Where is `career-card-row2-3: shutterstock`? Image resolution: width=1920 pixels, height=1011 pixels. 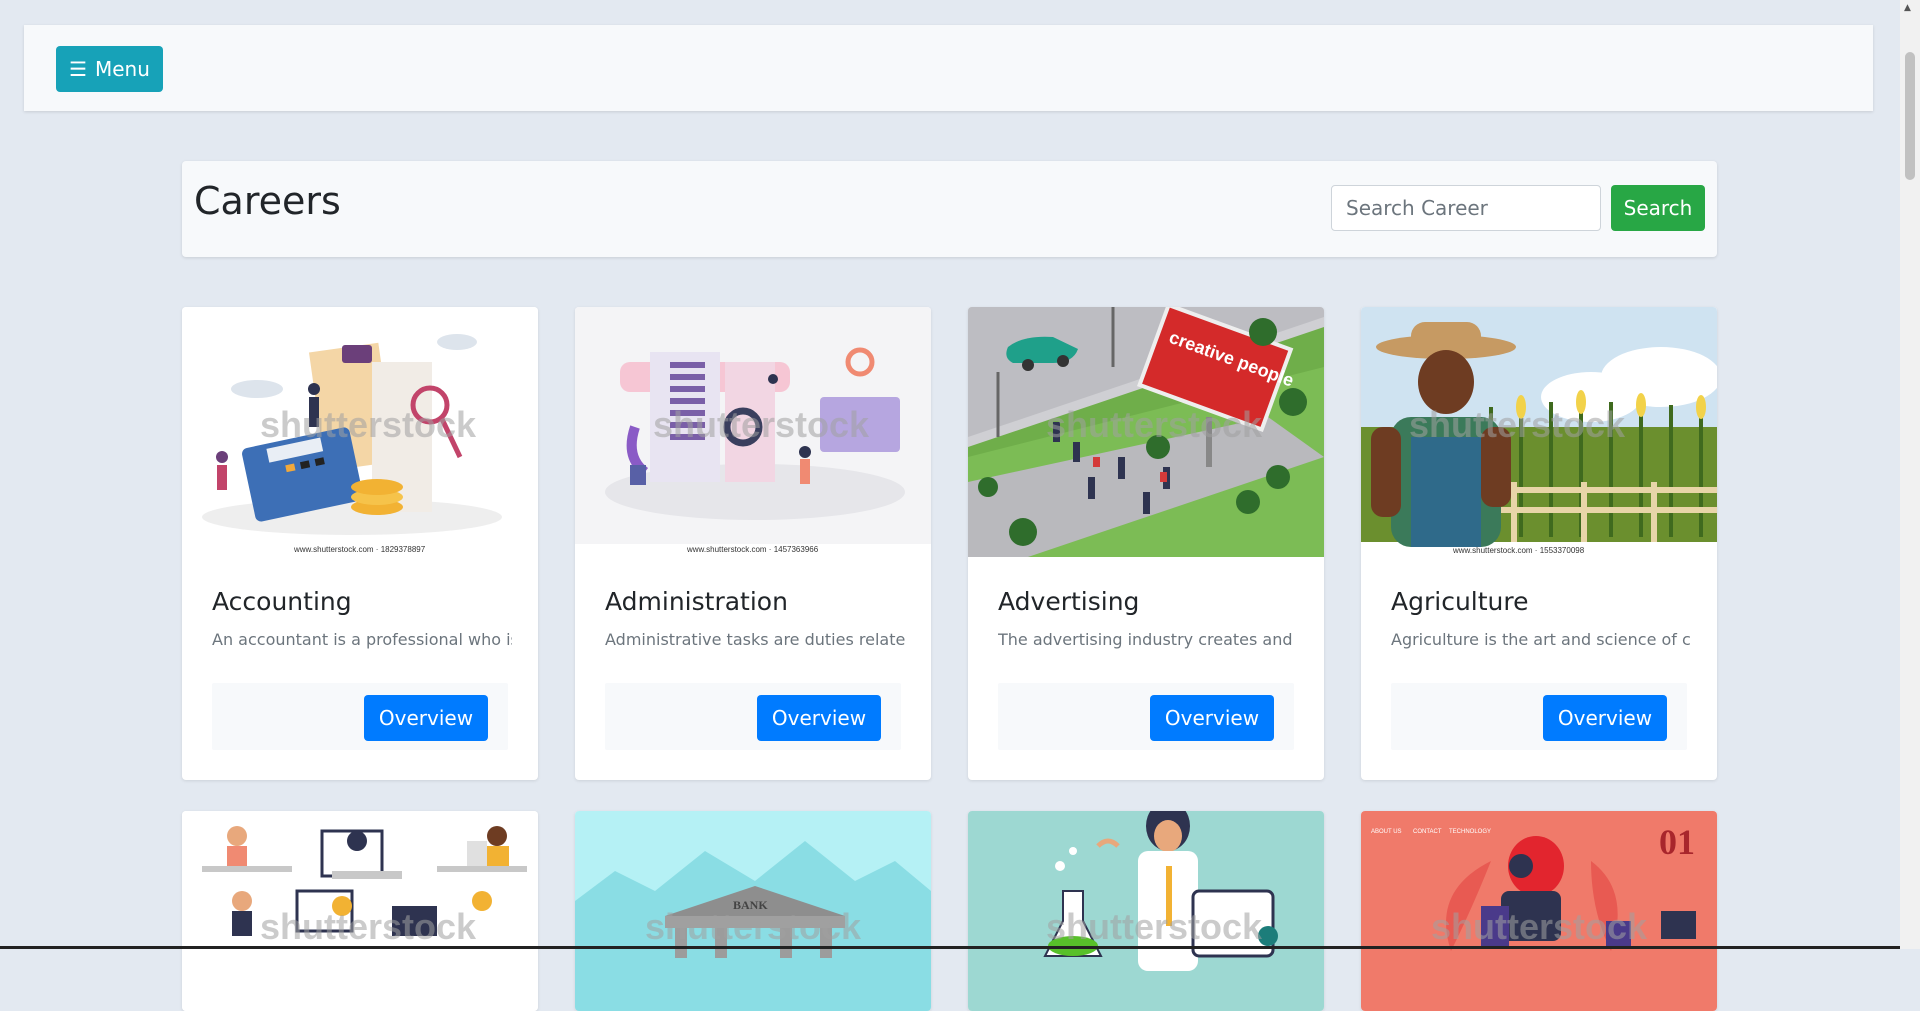
career-card-row2-3: shutterstock is located at coordinates (1146, 911).